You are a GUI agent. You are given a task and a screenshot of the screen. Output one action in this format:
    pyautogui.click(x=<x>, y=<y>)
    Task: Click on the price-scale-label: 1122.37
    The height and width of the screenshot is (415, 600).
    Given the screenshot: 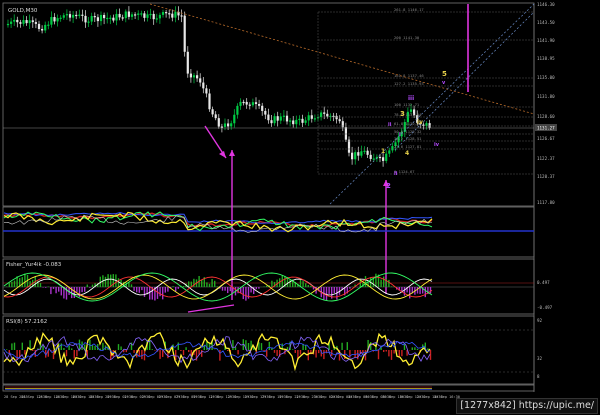 What is the action you would take?
    pyautogui.click(x=546, y=158)
    